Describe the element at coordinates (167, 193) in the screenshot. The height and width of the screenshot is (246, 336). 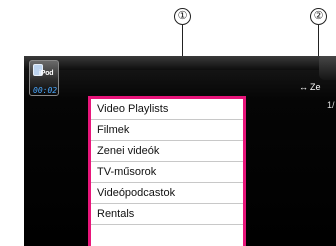
I see `list-item-videopodcastok: Videópodcastok` at that location.